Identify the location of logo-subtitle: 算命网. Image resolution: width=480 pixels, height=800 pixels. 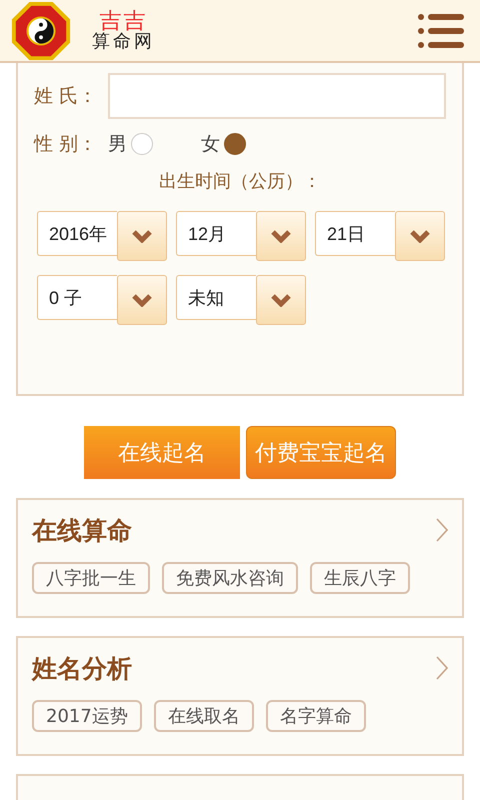
(123, 41).